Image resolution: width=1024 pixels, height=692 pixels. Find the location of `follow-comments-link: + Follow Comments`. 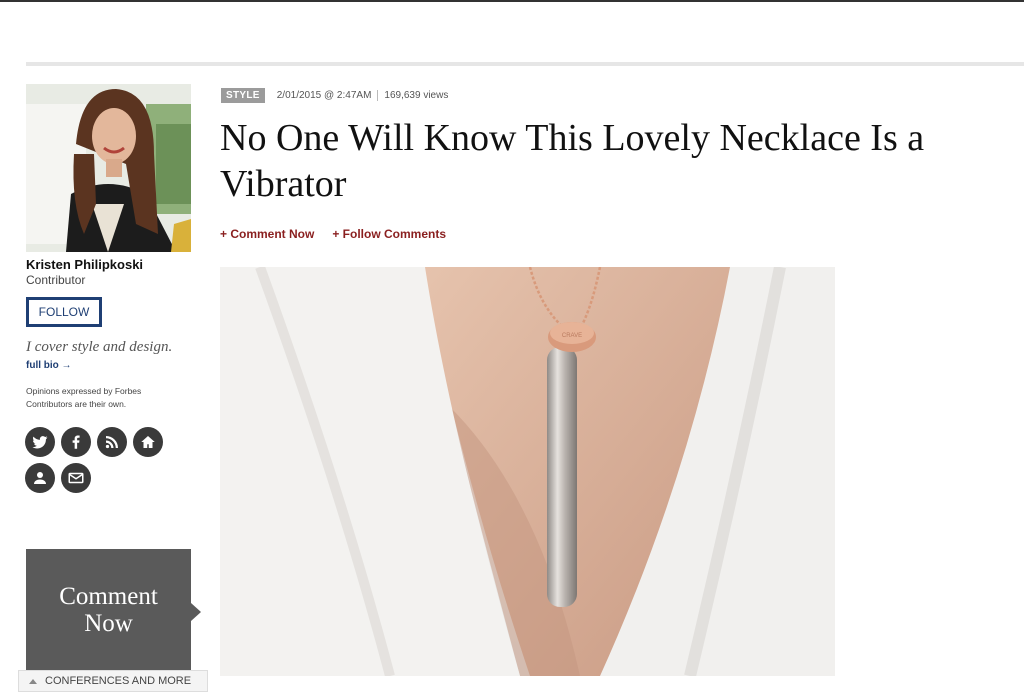

follow-comments-link: + Follow Comments is located at coordinates (389, 234).